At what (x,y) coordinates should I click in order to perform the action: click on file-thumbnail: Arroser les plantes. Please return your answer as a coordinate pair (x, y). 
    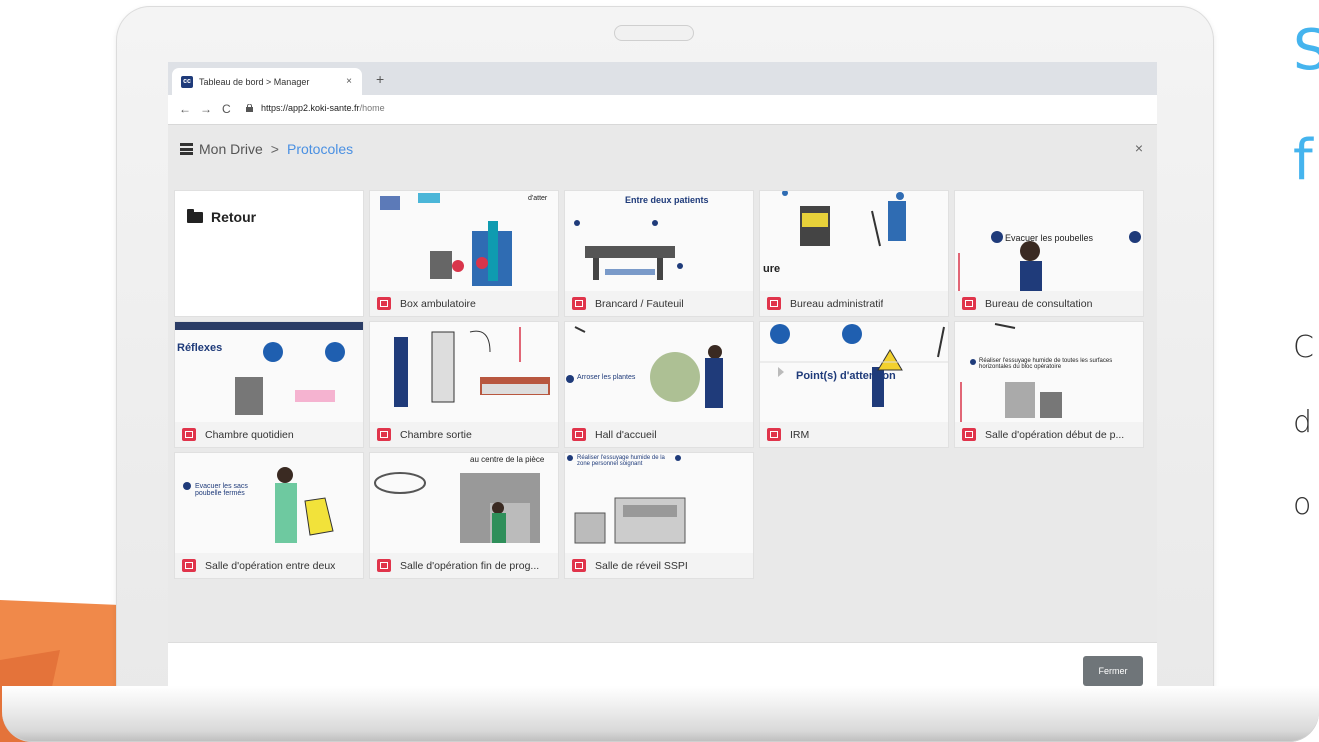
    Looking at the image, I should click on (659, 372).